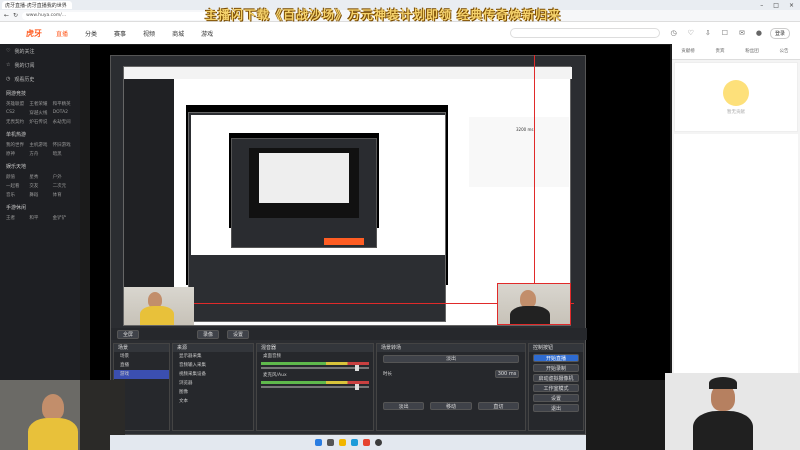 Image resolution: width=800 pixels, height=450 pixels. I want to click on task-icon: ☐, so click(725, 33).